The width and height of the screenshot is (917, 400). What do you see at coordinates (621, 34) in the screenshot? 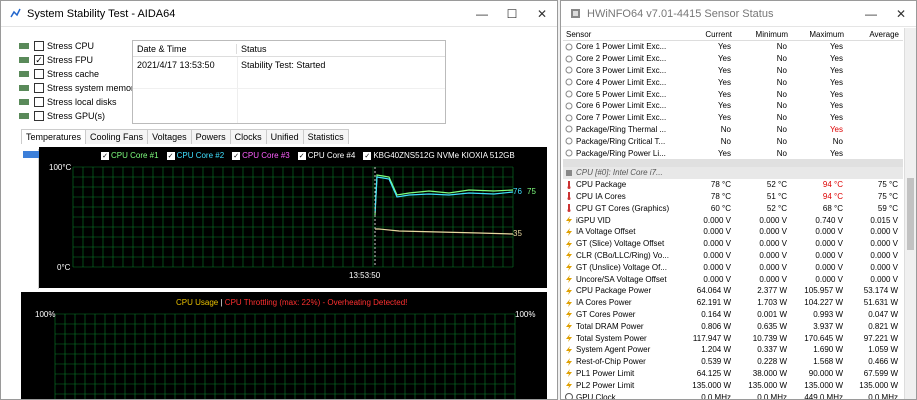
I see `column-header-sensor: Sensor` at bounding box center [621, 34].